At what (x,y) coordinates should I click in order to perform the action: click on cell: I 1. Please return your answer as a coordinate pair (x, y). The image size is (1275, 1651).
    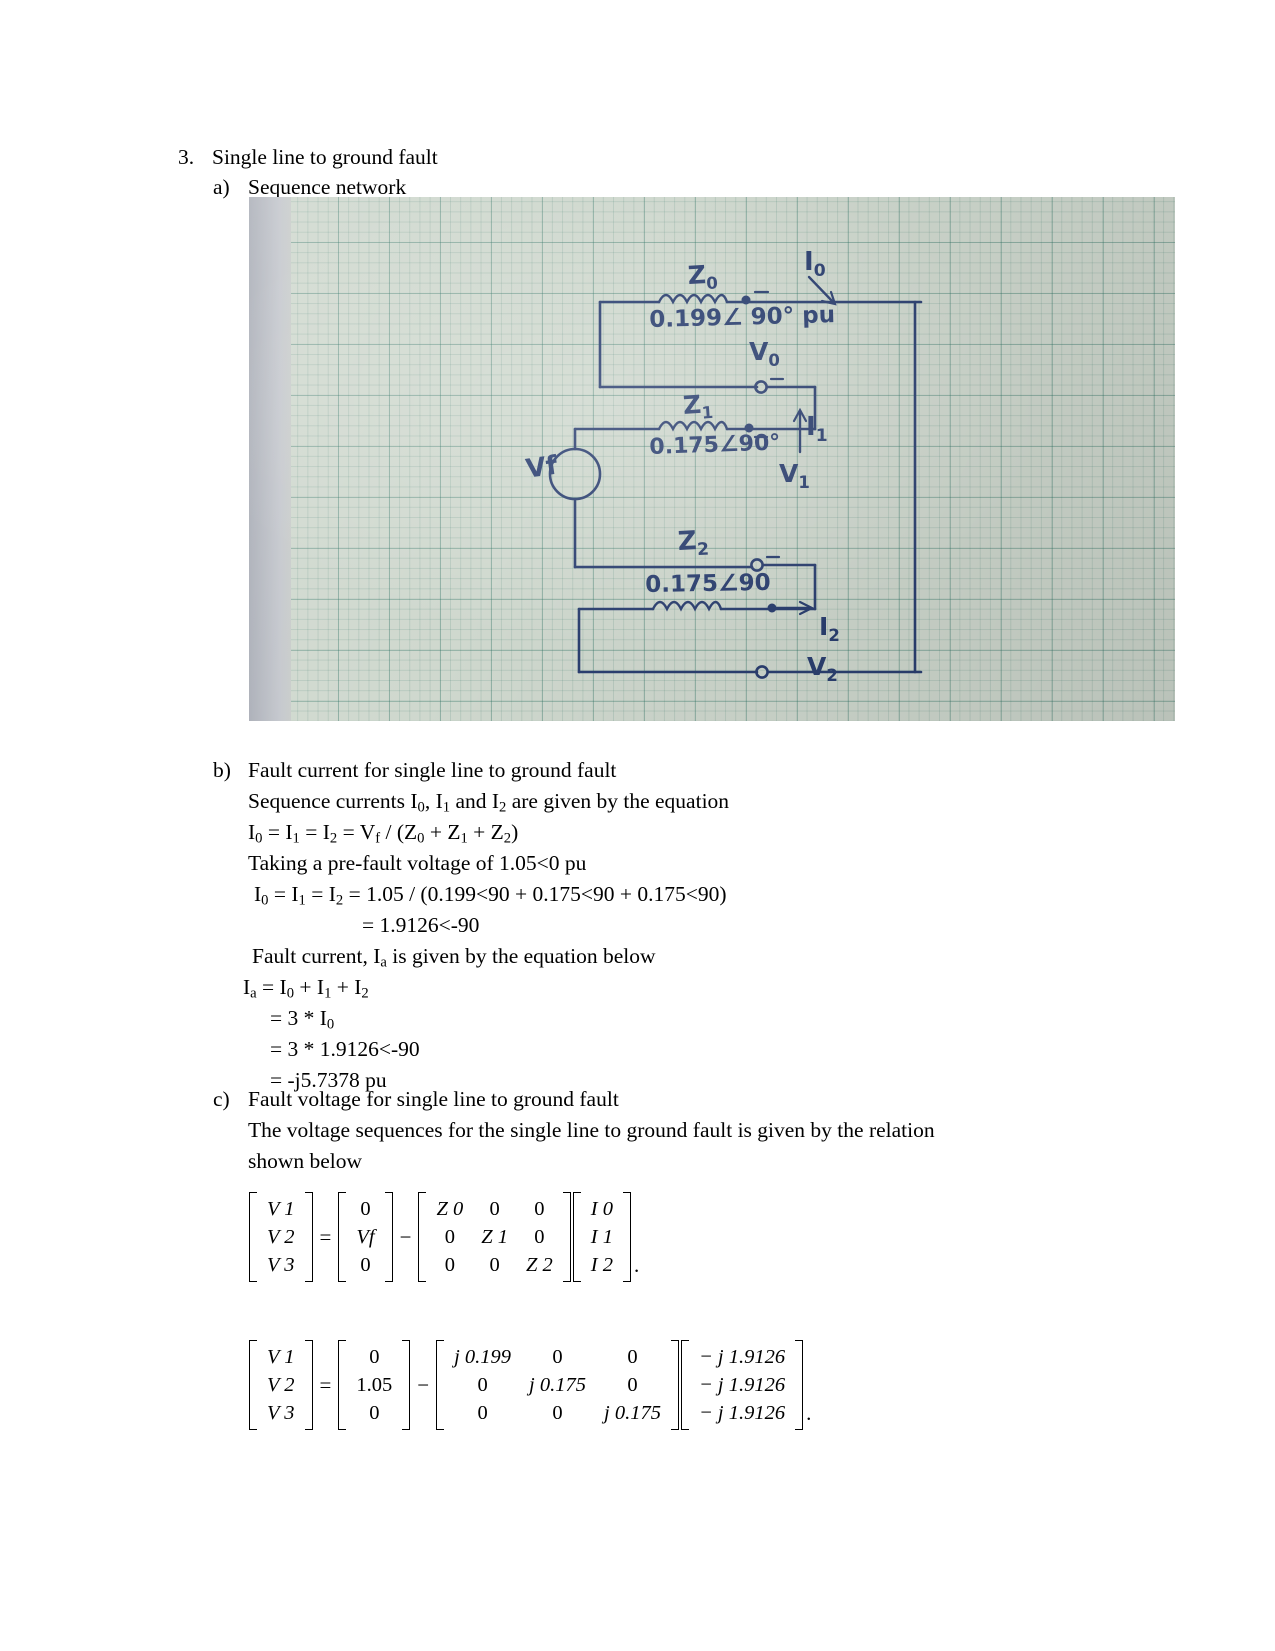
    Looking at the image, I should click on (601, 1237).